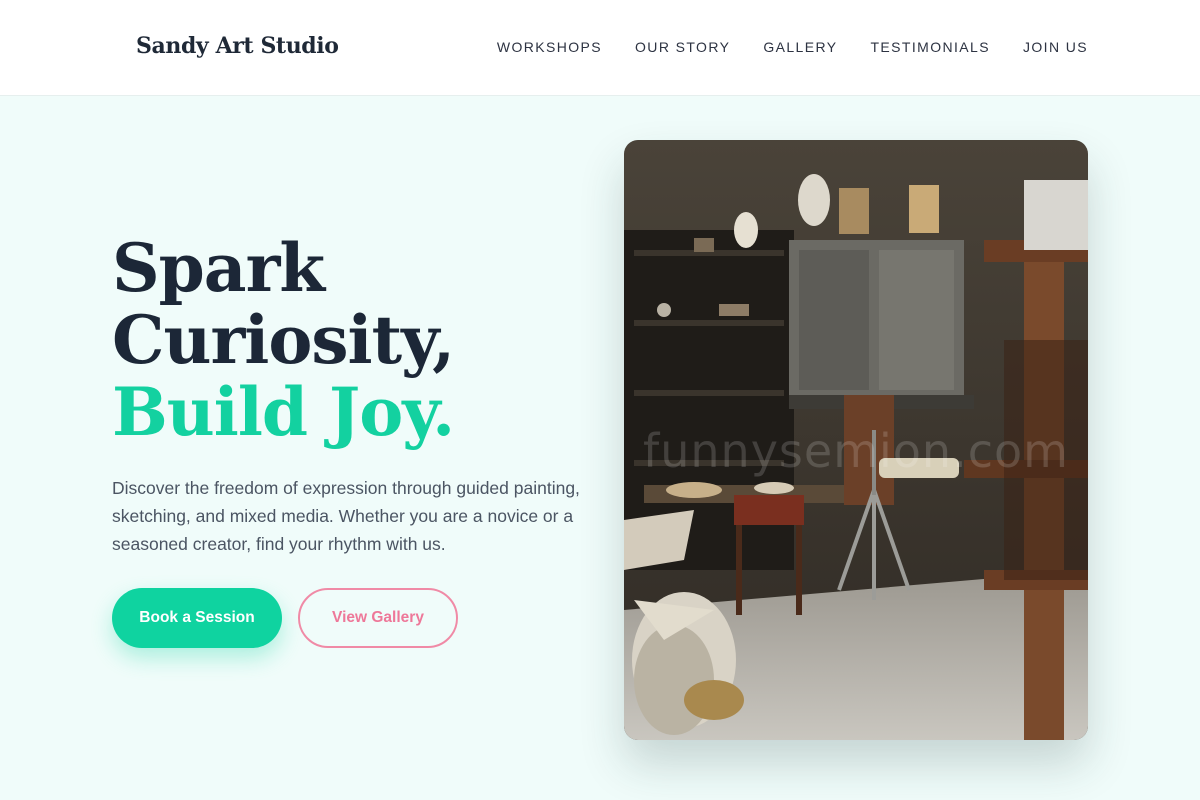 The height and width of the screenshot is (800, 1200). I want to click on nav-item-join-us: JOIN US, so click(1055, 47).